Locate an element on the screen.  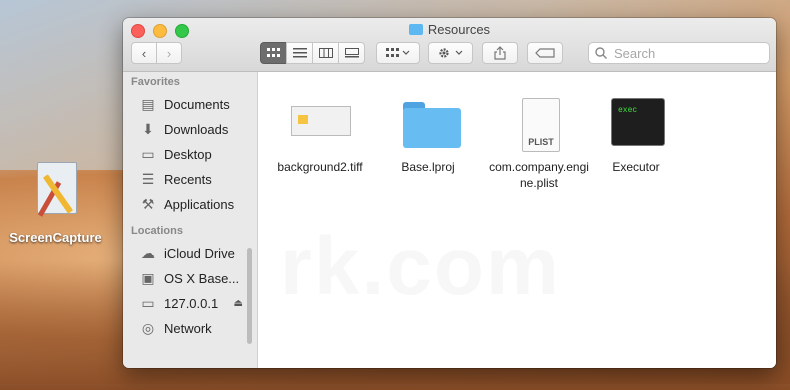
title-bar: Resources ‹ › is located at coordinates (449, 45).